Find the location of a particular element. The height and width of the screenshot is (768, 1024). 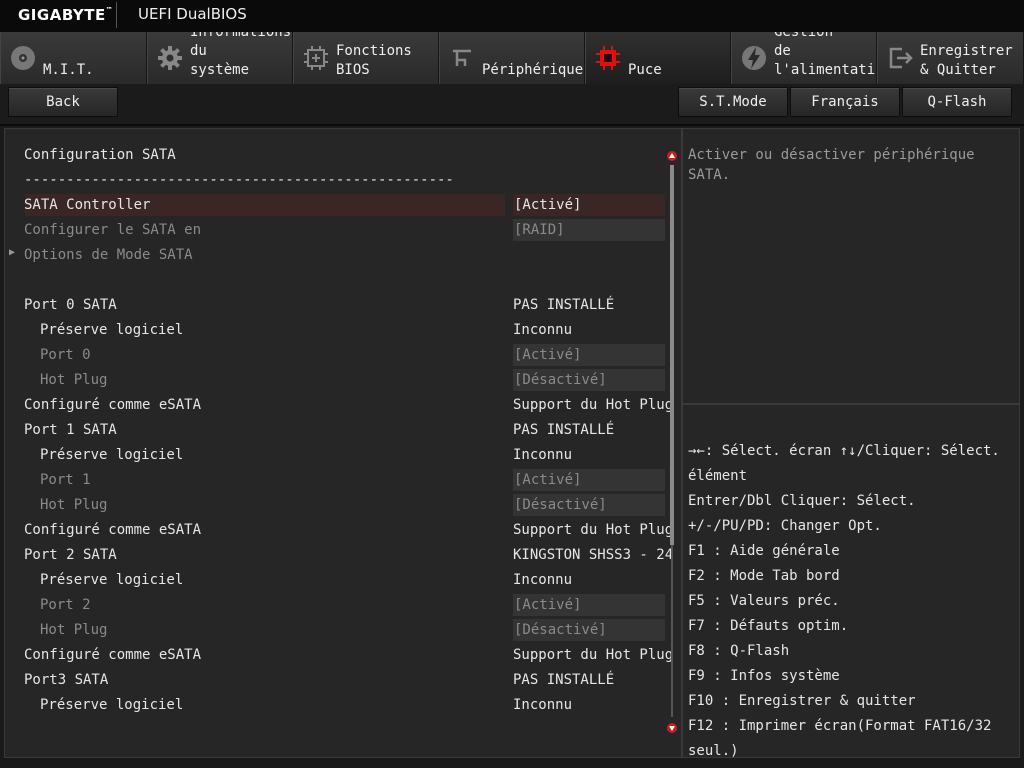

tab-bios-features: Fonctions BIOS is located at coordinates (366, 58).